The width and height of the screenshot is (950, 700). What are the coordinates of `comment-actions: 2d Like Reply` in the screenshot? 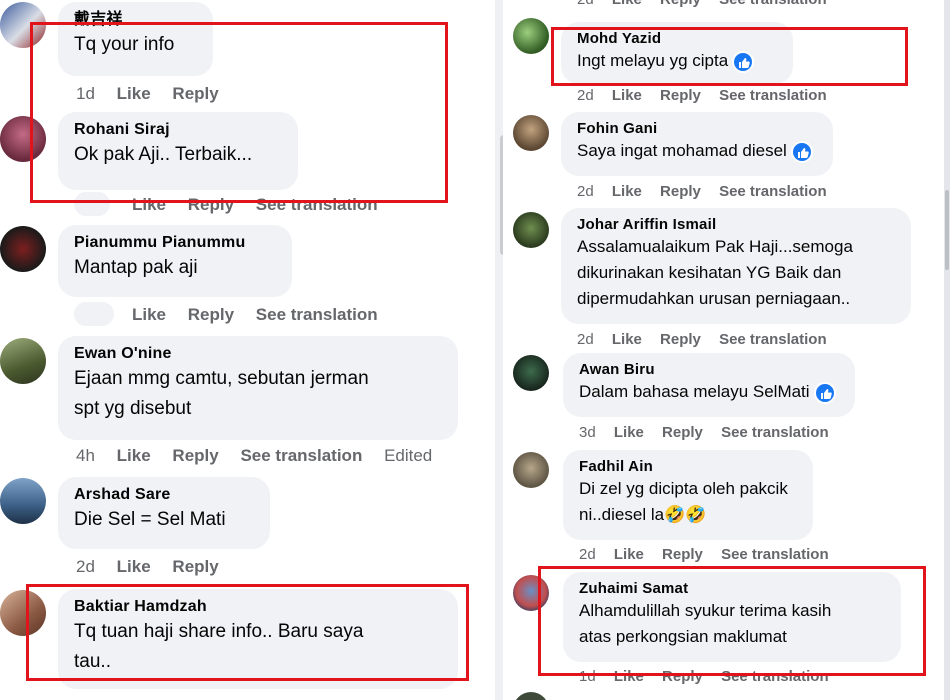 It's located at (156, 567).